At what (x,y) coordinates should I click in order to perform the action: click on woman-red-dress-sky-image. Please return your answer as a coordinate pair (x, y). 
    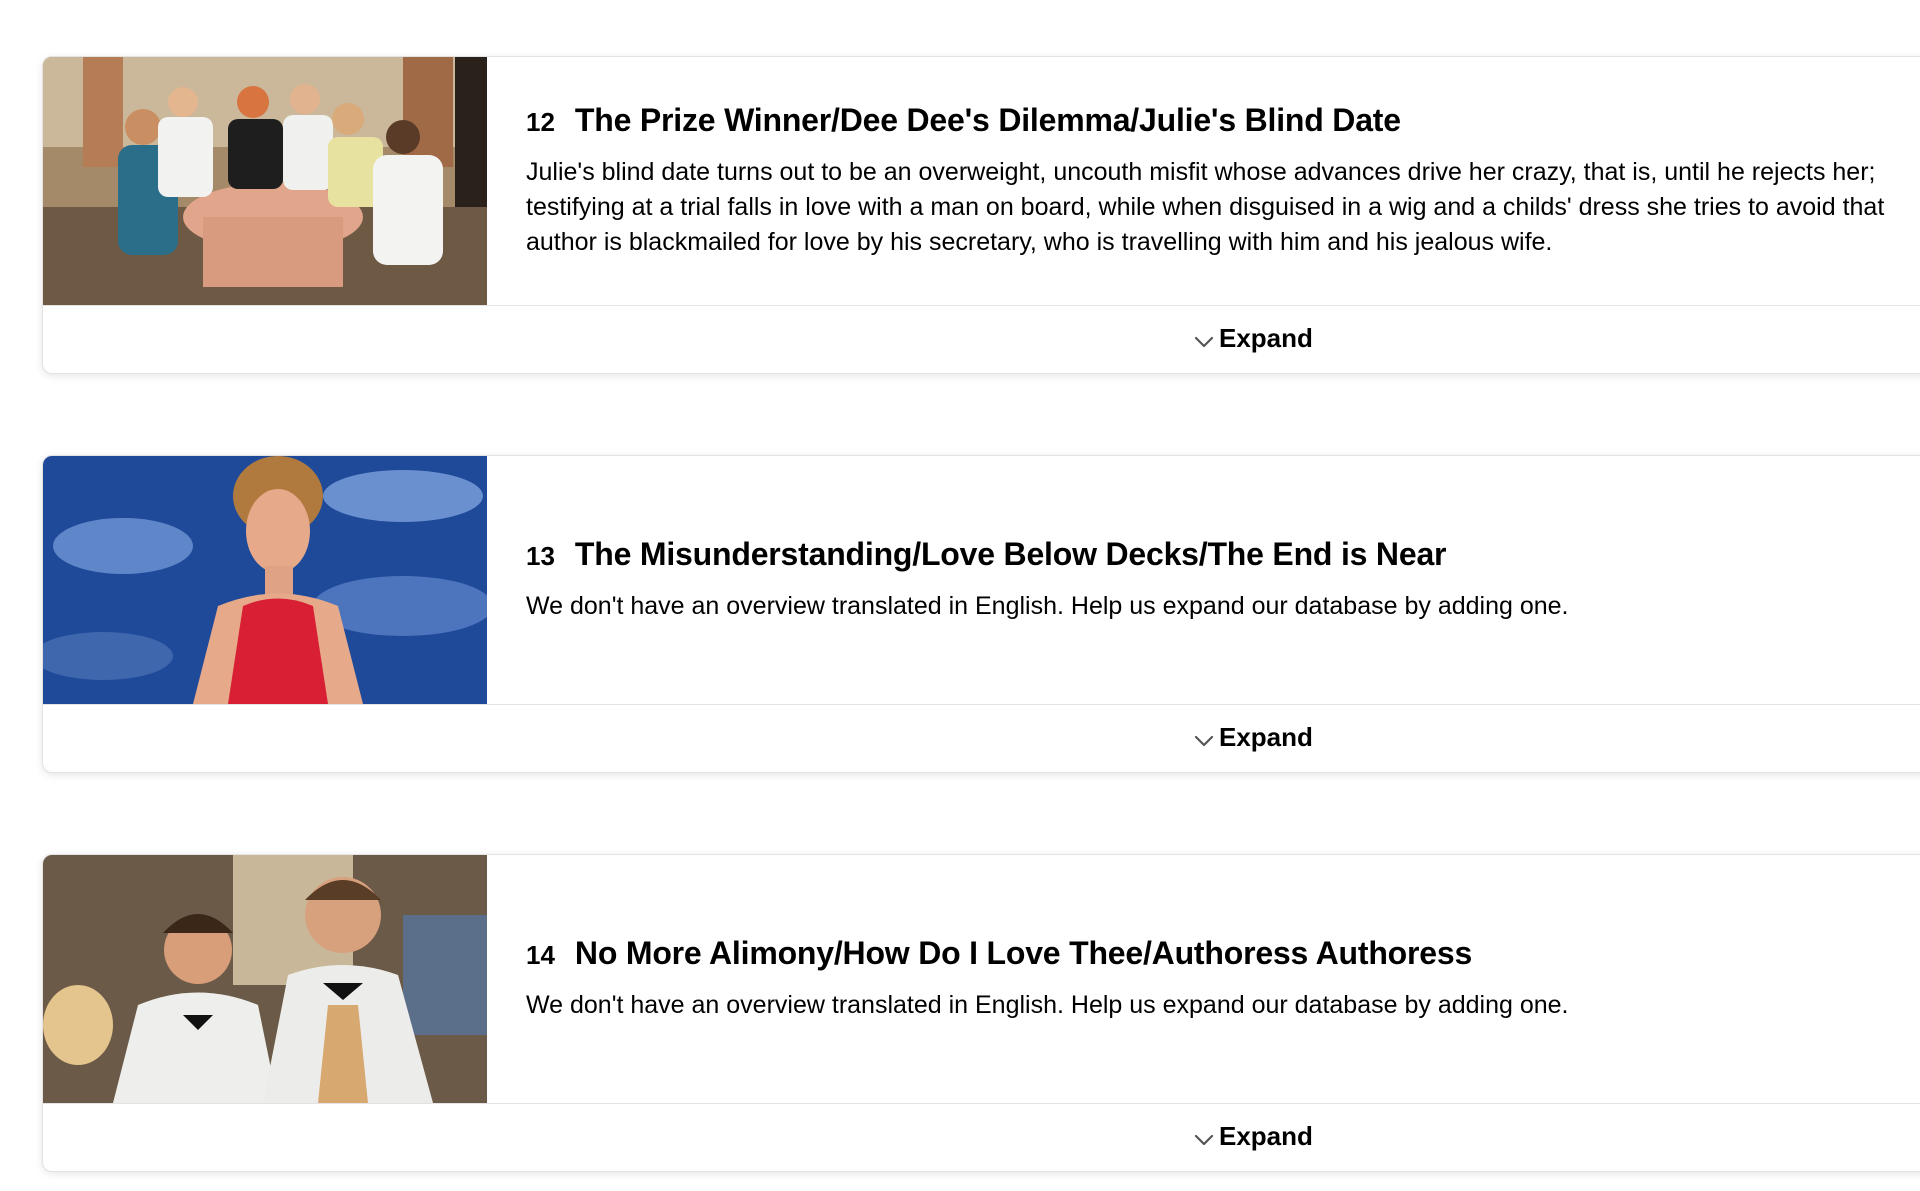
    Looking at the image, I should click on (265, 580).